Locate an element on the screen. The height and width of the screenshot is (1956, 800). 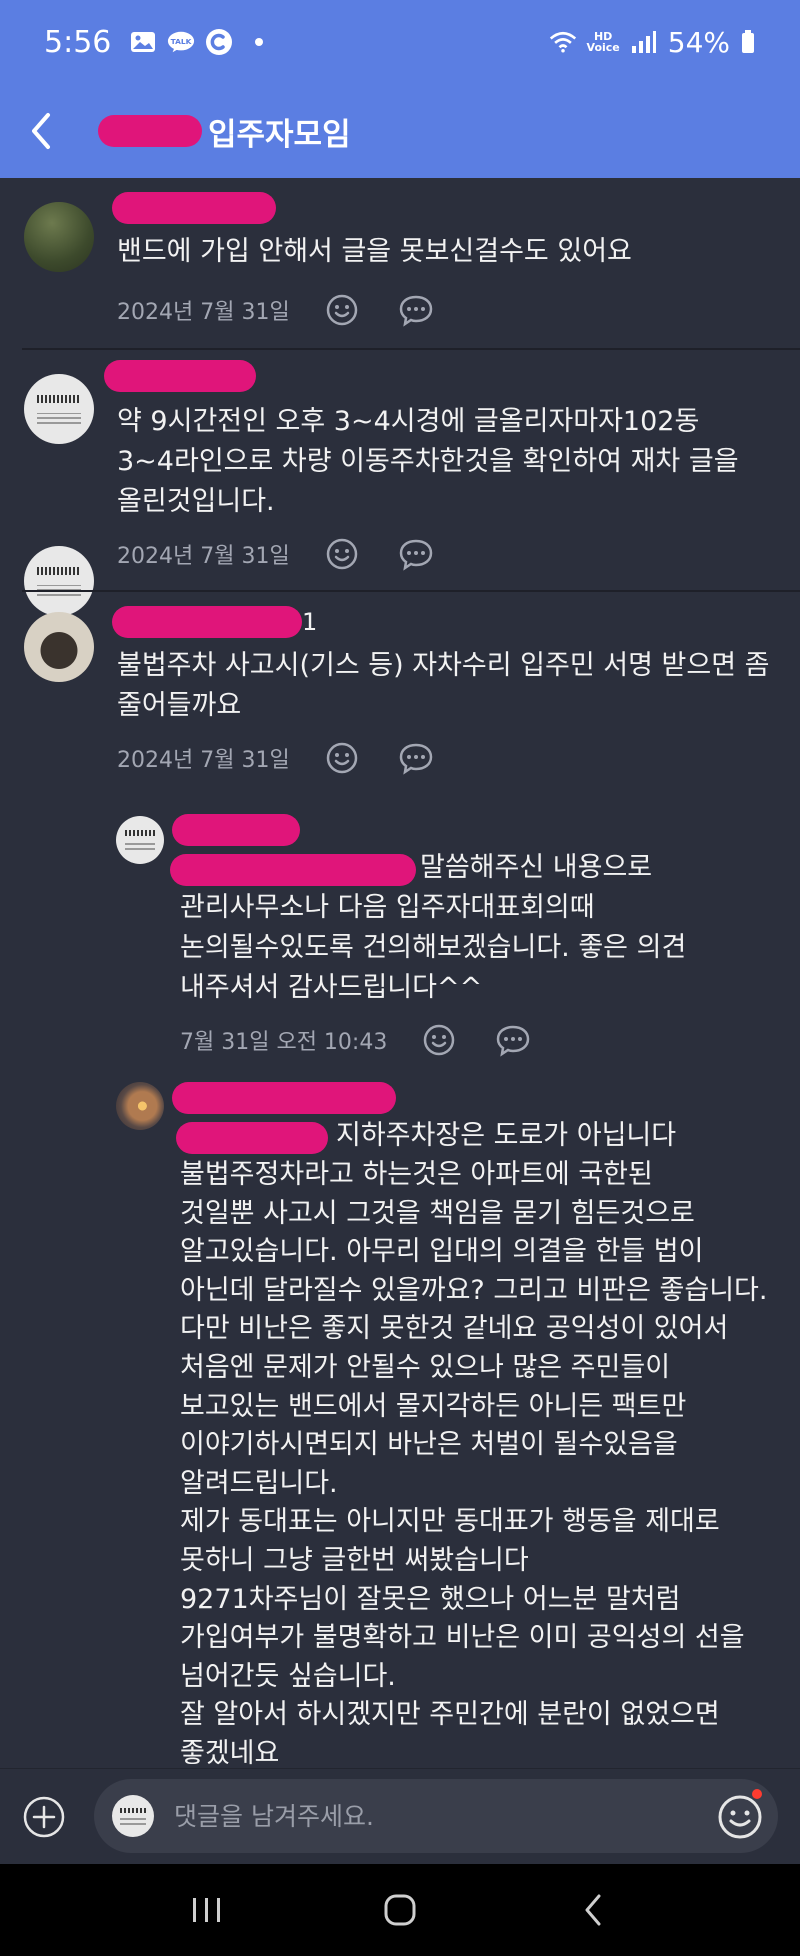
reply-meta: 7월 31일 오전 10:43 is located at coordinates (374, 1040).